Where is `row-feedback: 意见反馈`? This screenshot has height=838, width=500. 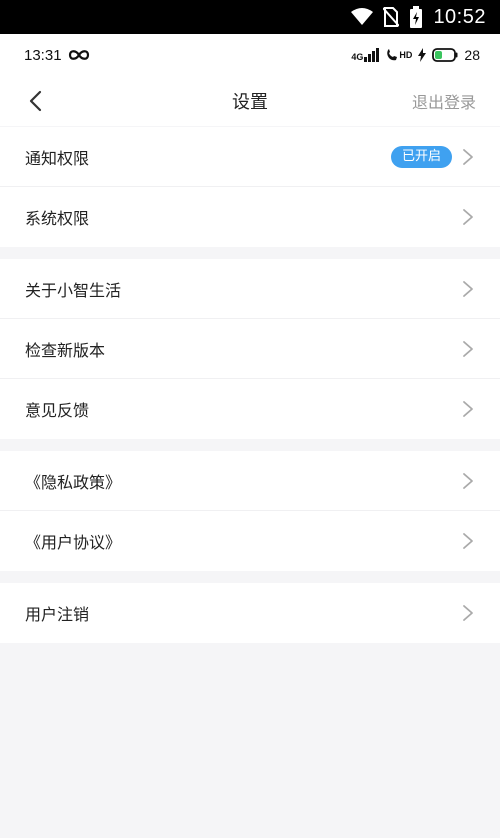
row-feedback: 意见反馈 is located at coordinates (250, 409).